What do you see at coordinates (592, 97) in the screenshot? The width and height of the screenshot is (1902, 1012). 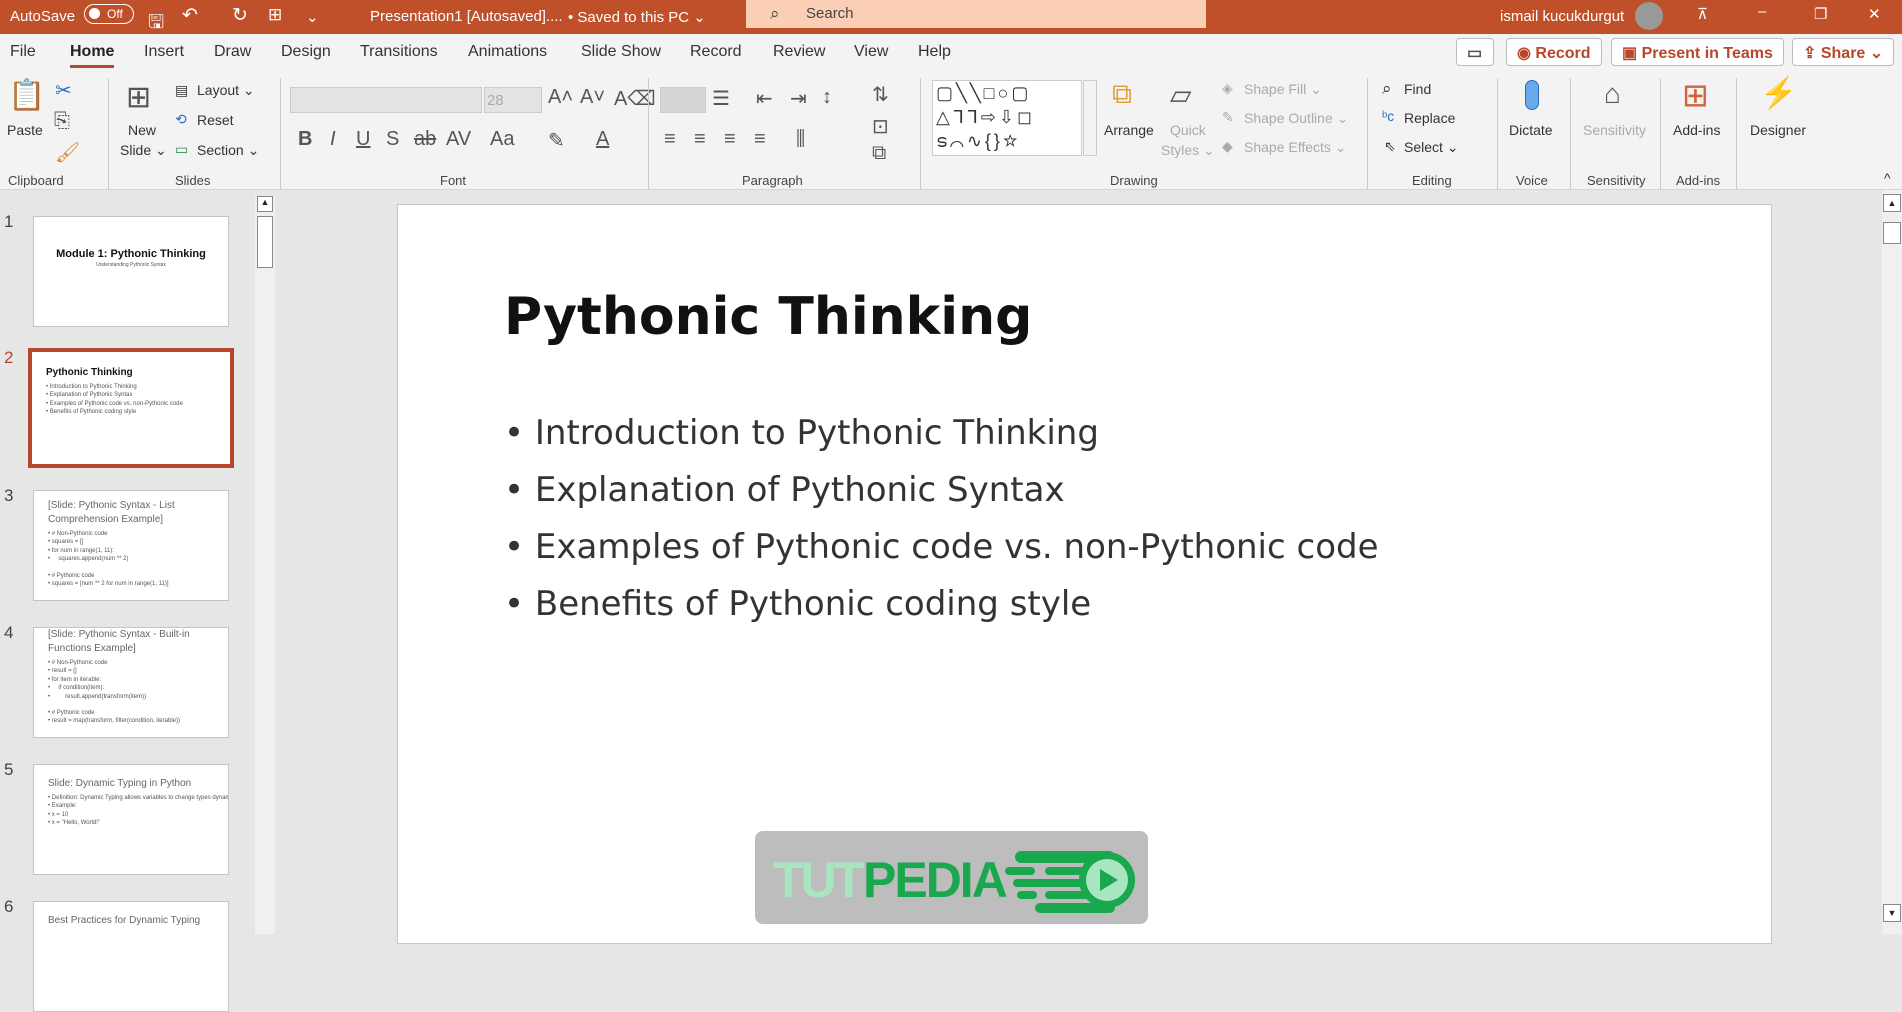 I see `decrease-font-icon: A˅` at bounding box center [592, 97].